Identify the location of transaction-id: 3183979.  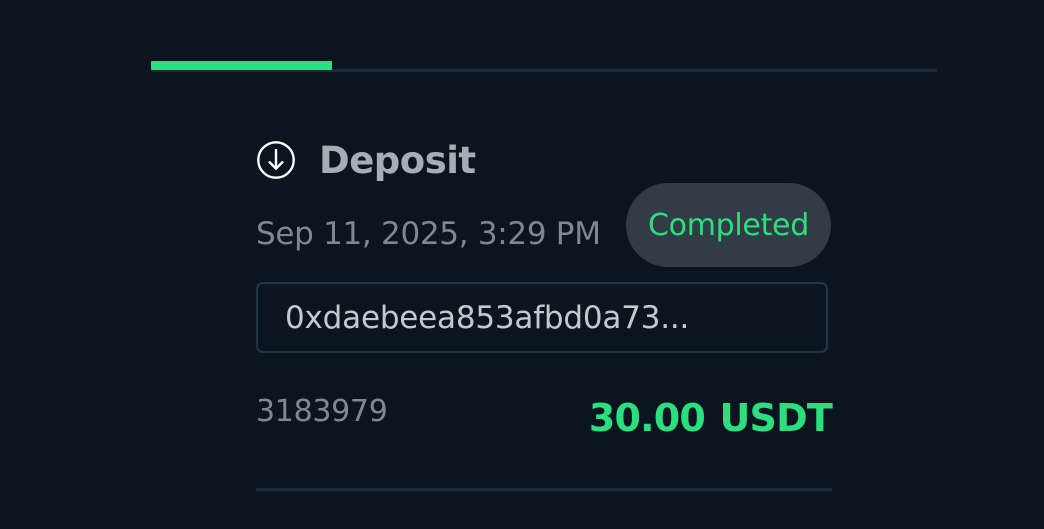
(322, 411).